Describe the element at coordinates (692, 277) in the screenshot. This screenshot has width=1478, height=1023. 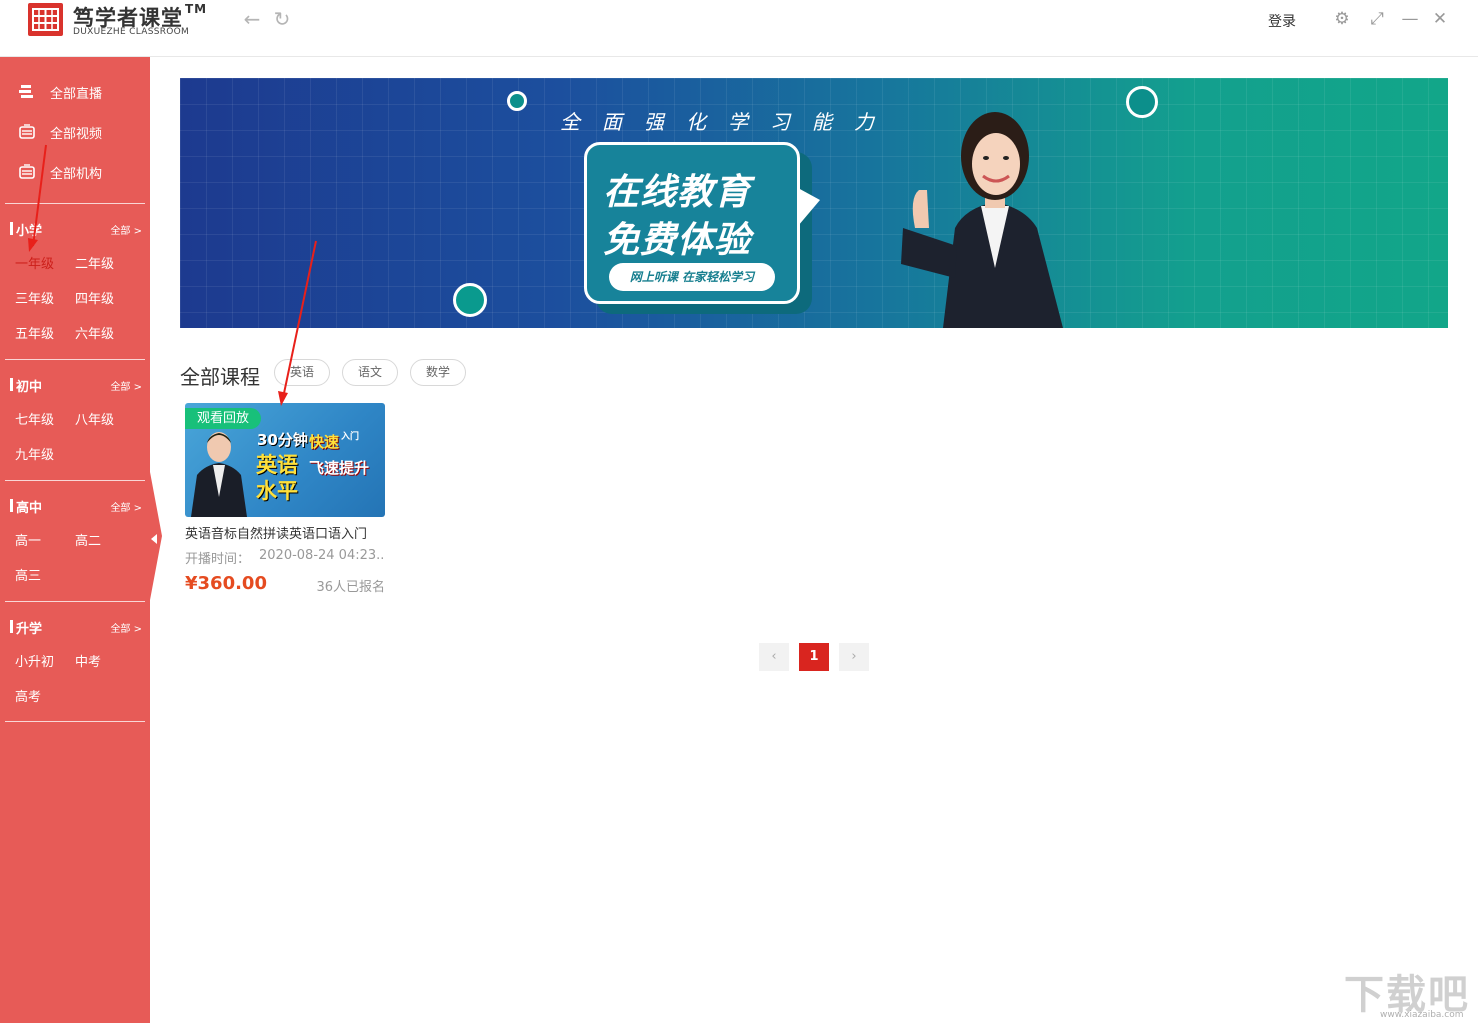
I see `banner-pill: 网上听课 在家轻松学习` at that location.